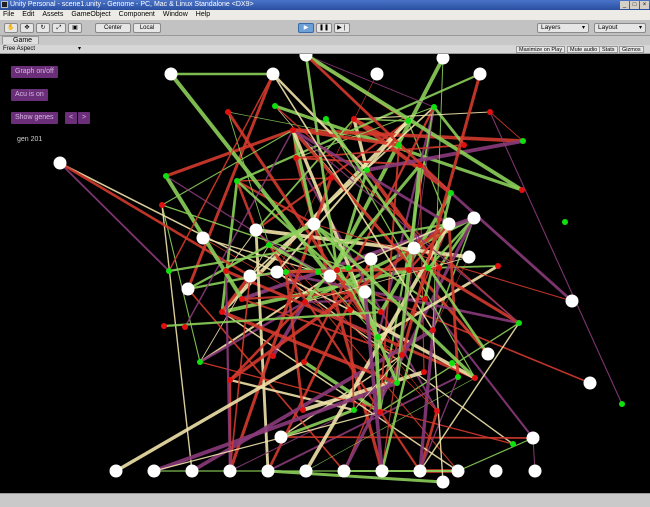 The image size is (650, 507). What do you see at coordinates (631, 49) in the screenshot?
I see `gizmos-button: Gizmos` at bounding box center [631, 49].